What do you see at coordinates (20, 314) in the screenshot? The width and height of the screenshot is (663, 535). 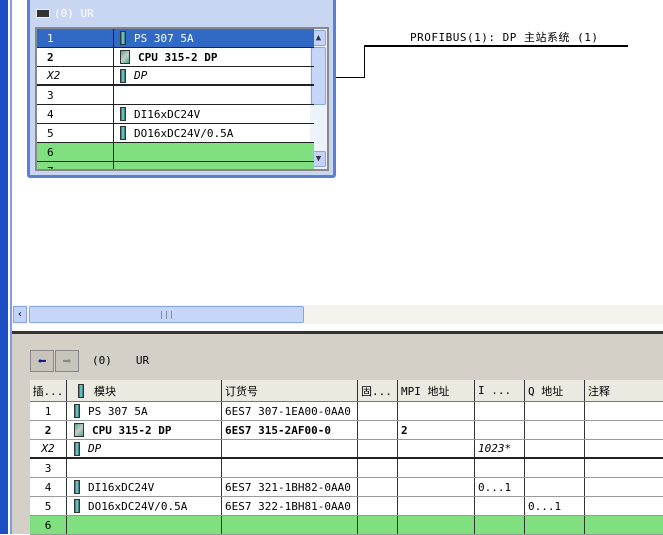 I see `scroll-left-button: ‹` at bounding box center [20, 314].